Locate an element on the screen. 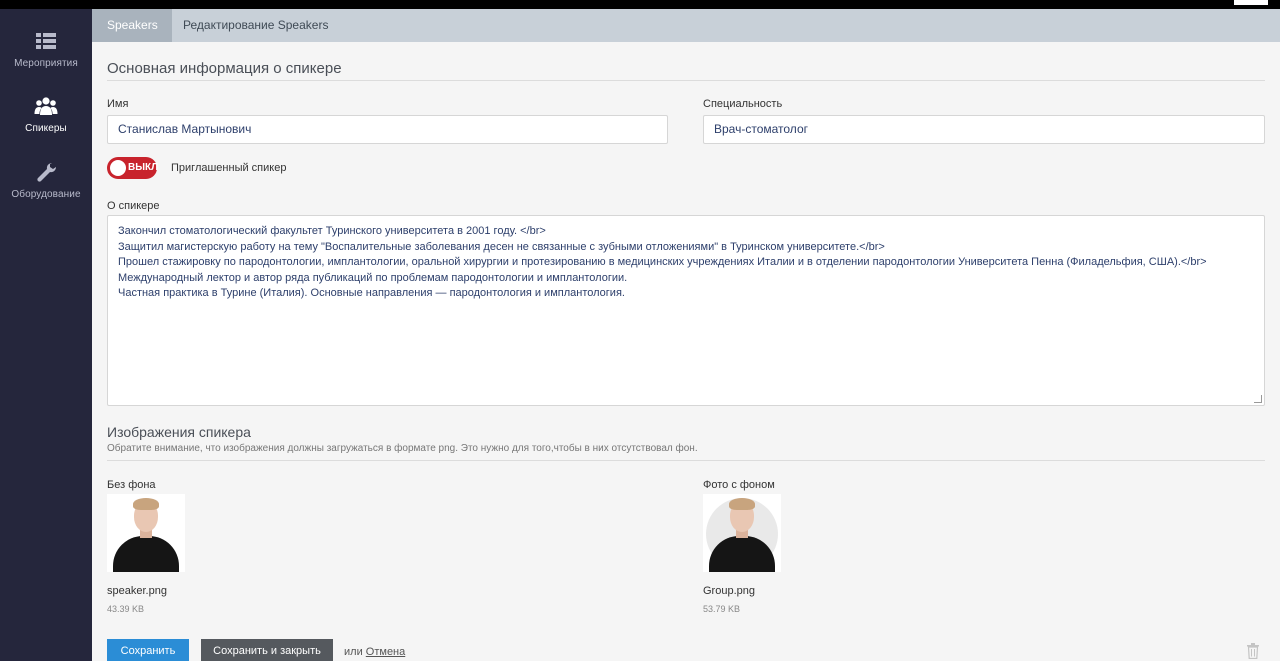 The image size is (1280, 661). toggle-knob is located at coordinates (118, 168).